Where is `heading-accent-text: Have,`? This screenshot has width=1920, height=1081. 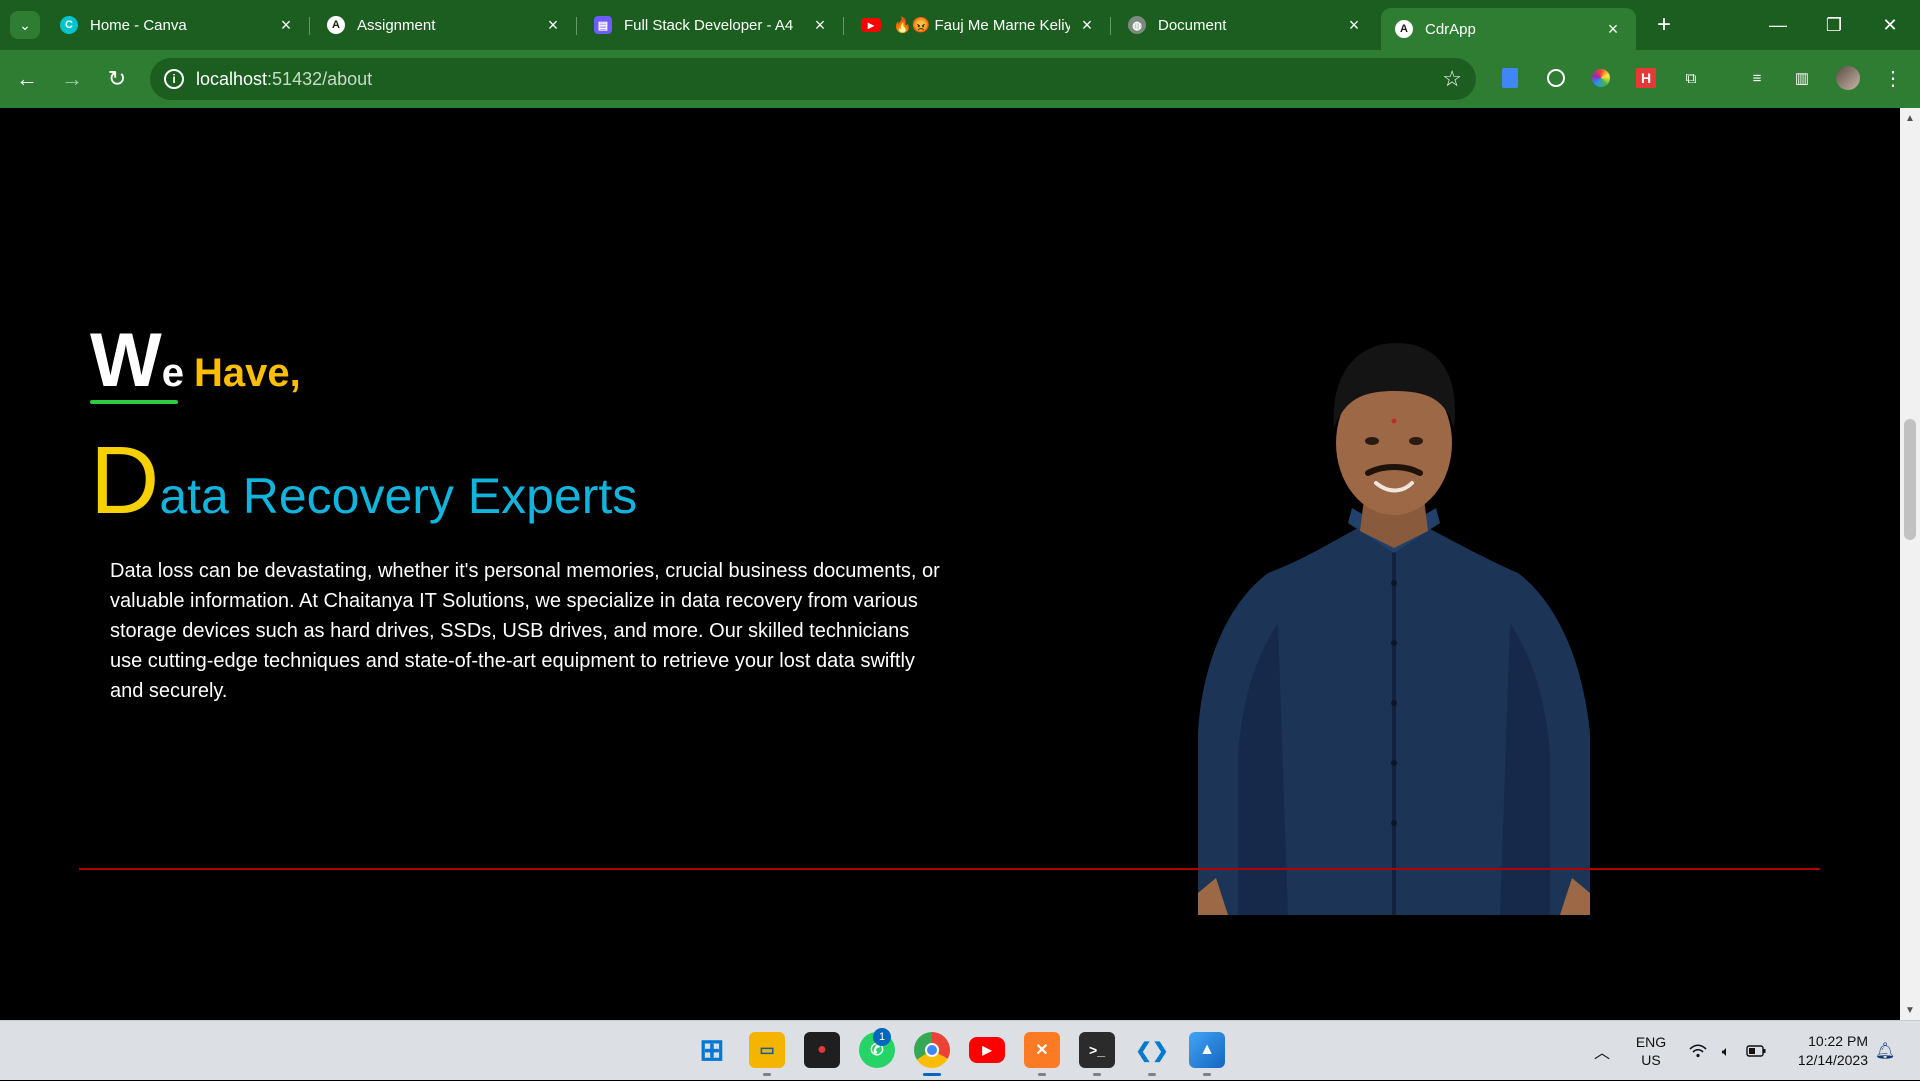 heading-accent-text: Have, is located at coordinates (247, 373).